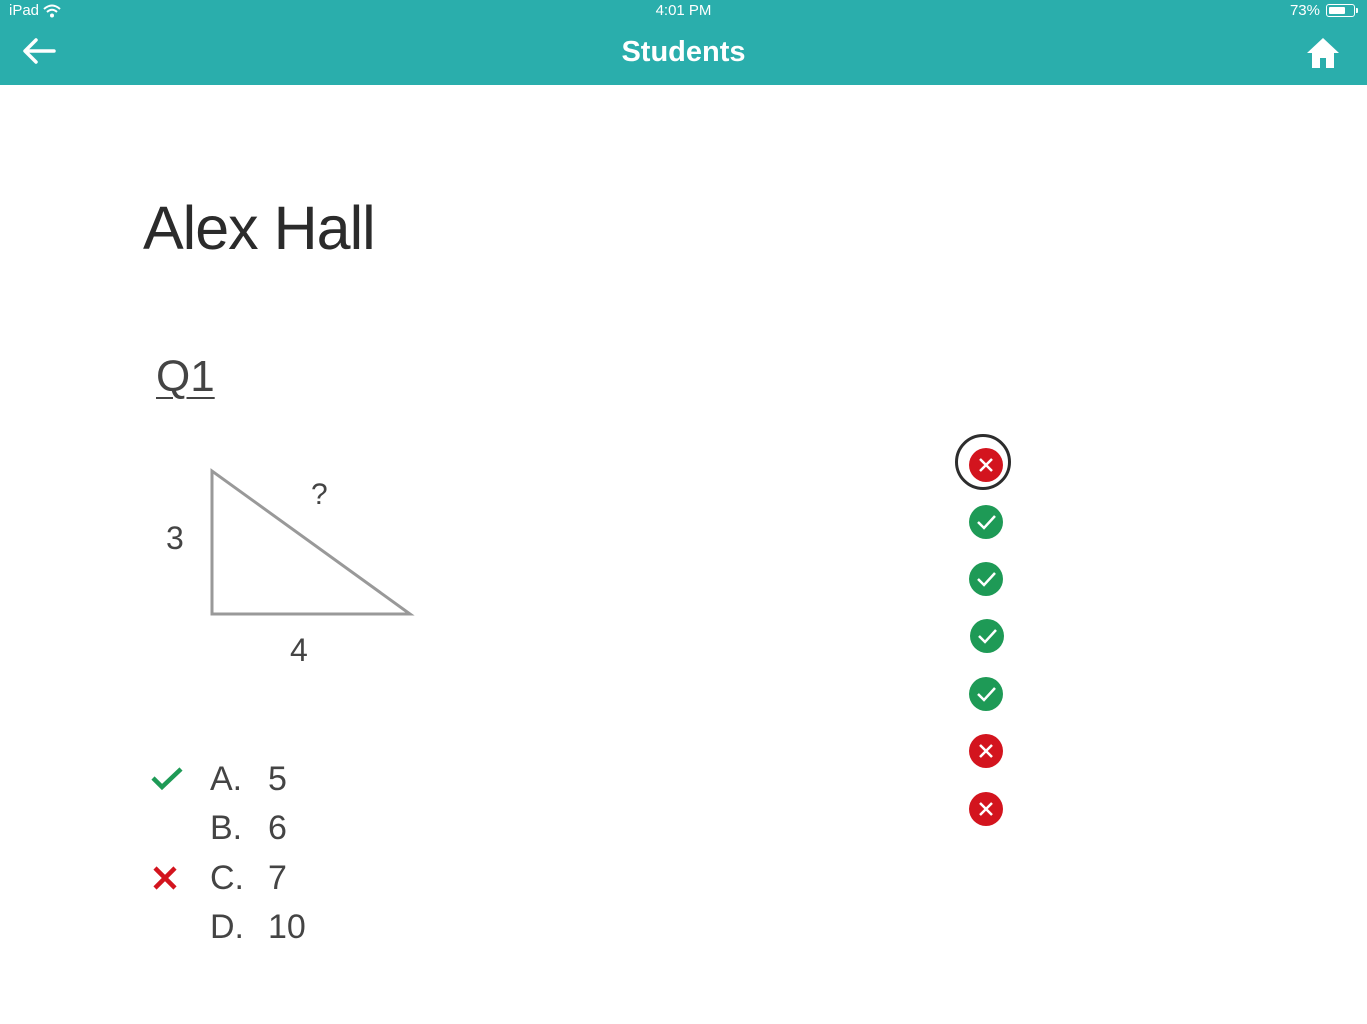 This screenshot has width=1367, height=1024. I want to click on answer-value: 7, so click(277, 877).